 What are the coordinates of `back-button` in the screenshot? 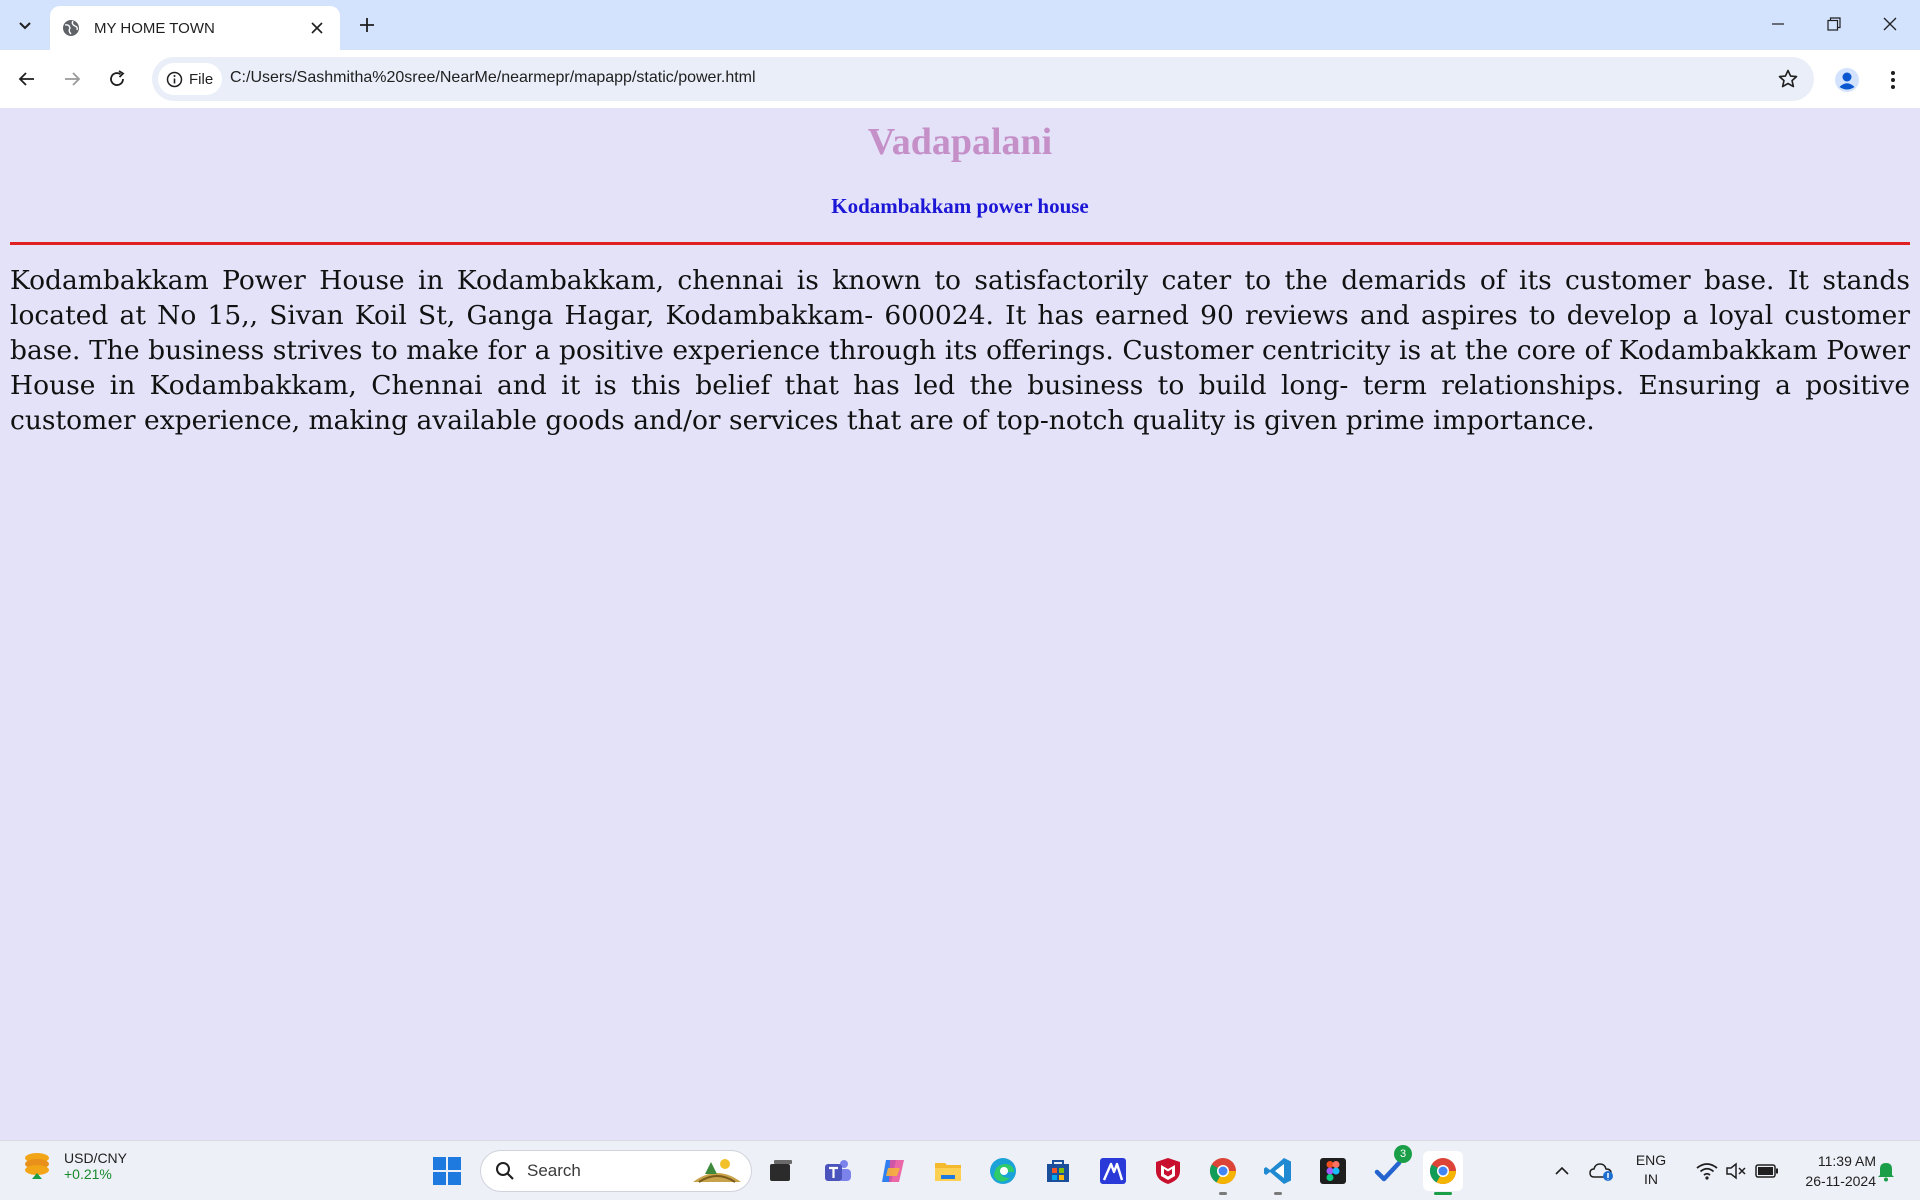 It's located at (27, 79).